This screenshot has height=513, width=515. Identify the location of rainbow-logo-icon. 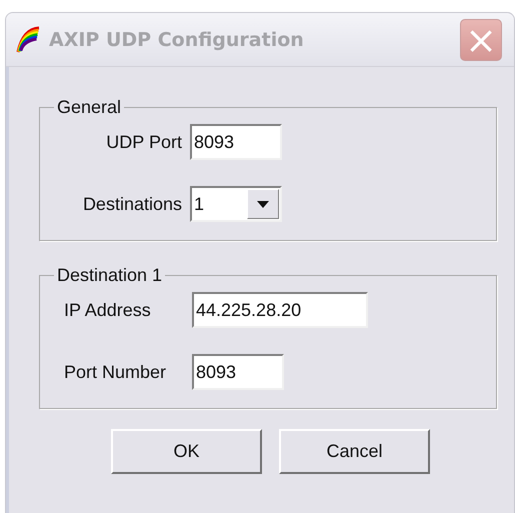
(28, 40).